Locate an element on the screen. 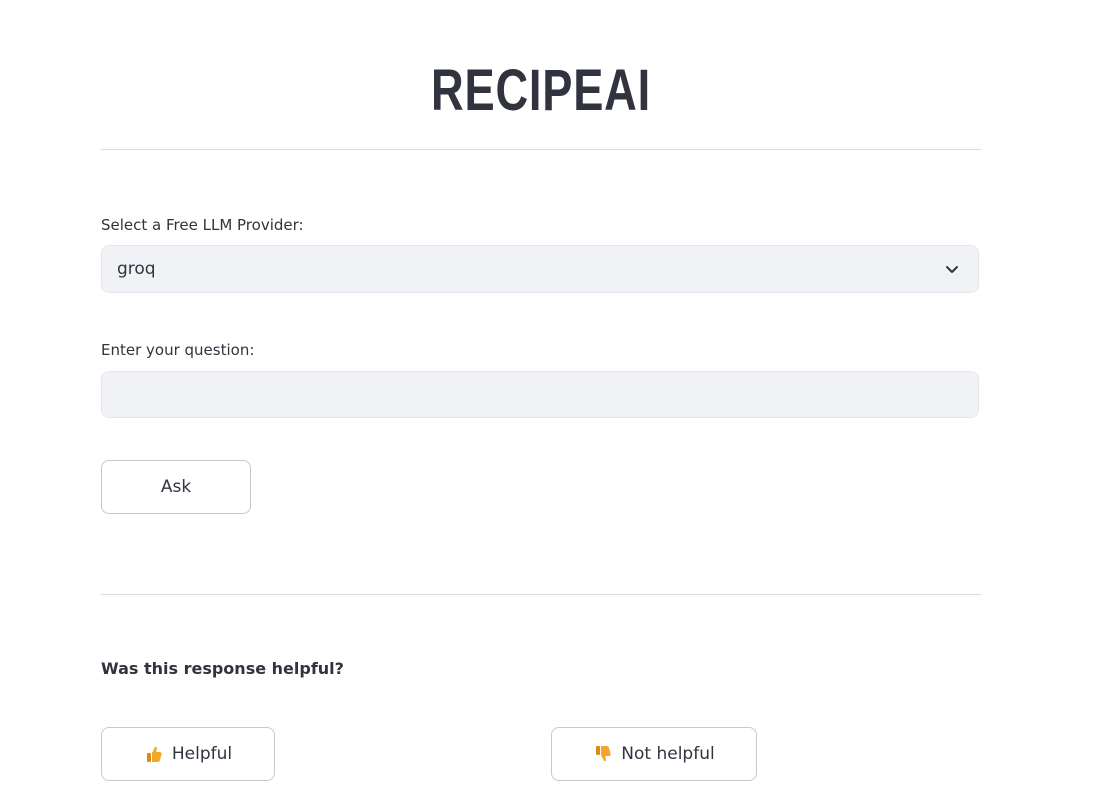 This screenshot has width=1115, height=812. provider-select: groq is located at coordinates (540, 269).